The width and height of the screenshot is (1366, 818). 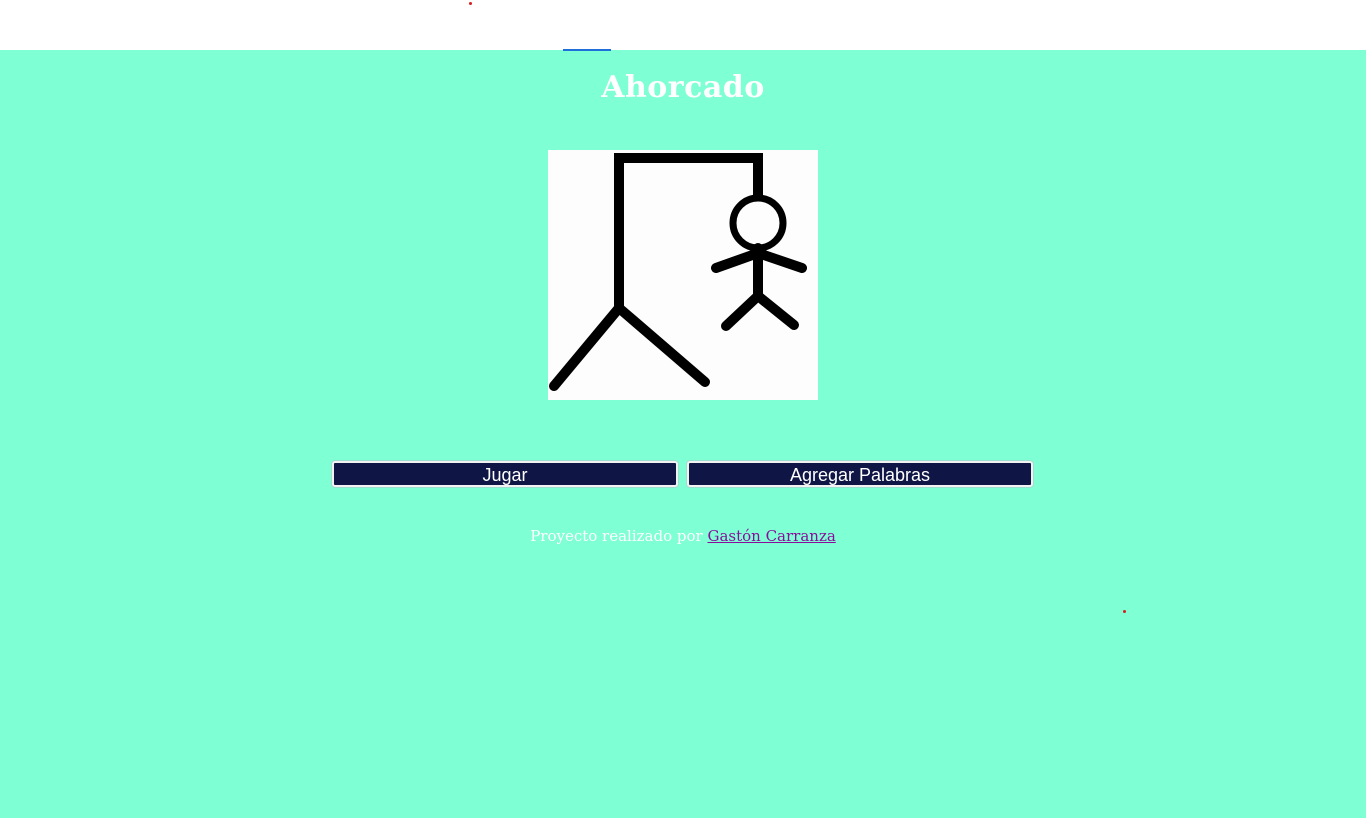 I want to click on footer-text: Proyecto realizado por, so click(x=619, y=536).